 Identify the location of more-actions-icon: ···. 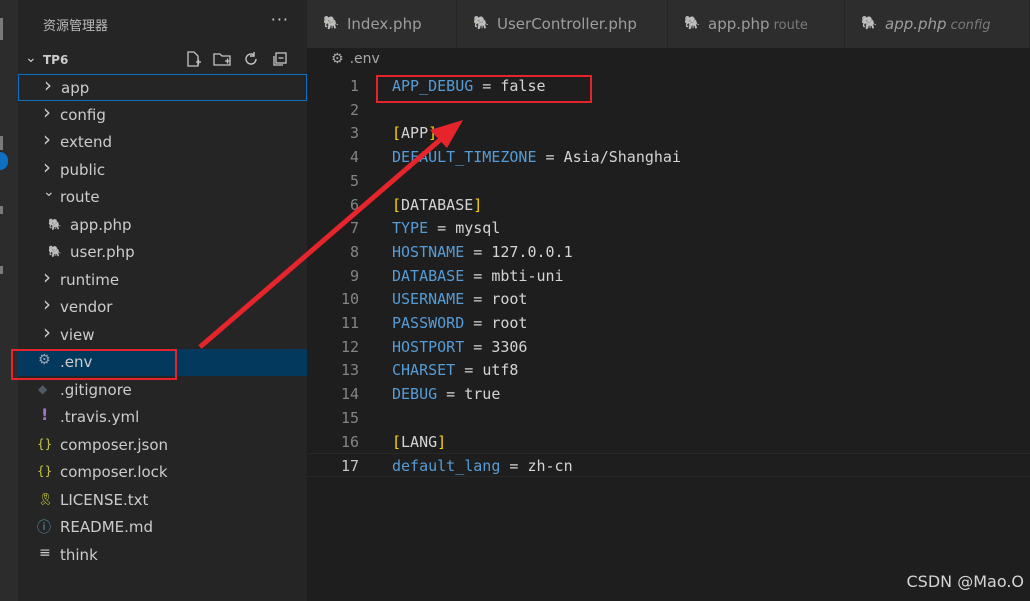
(280, 19).